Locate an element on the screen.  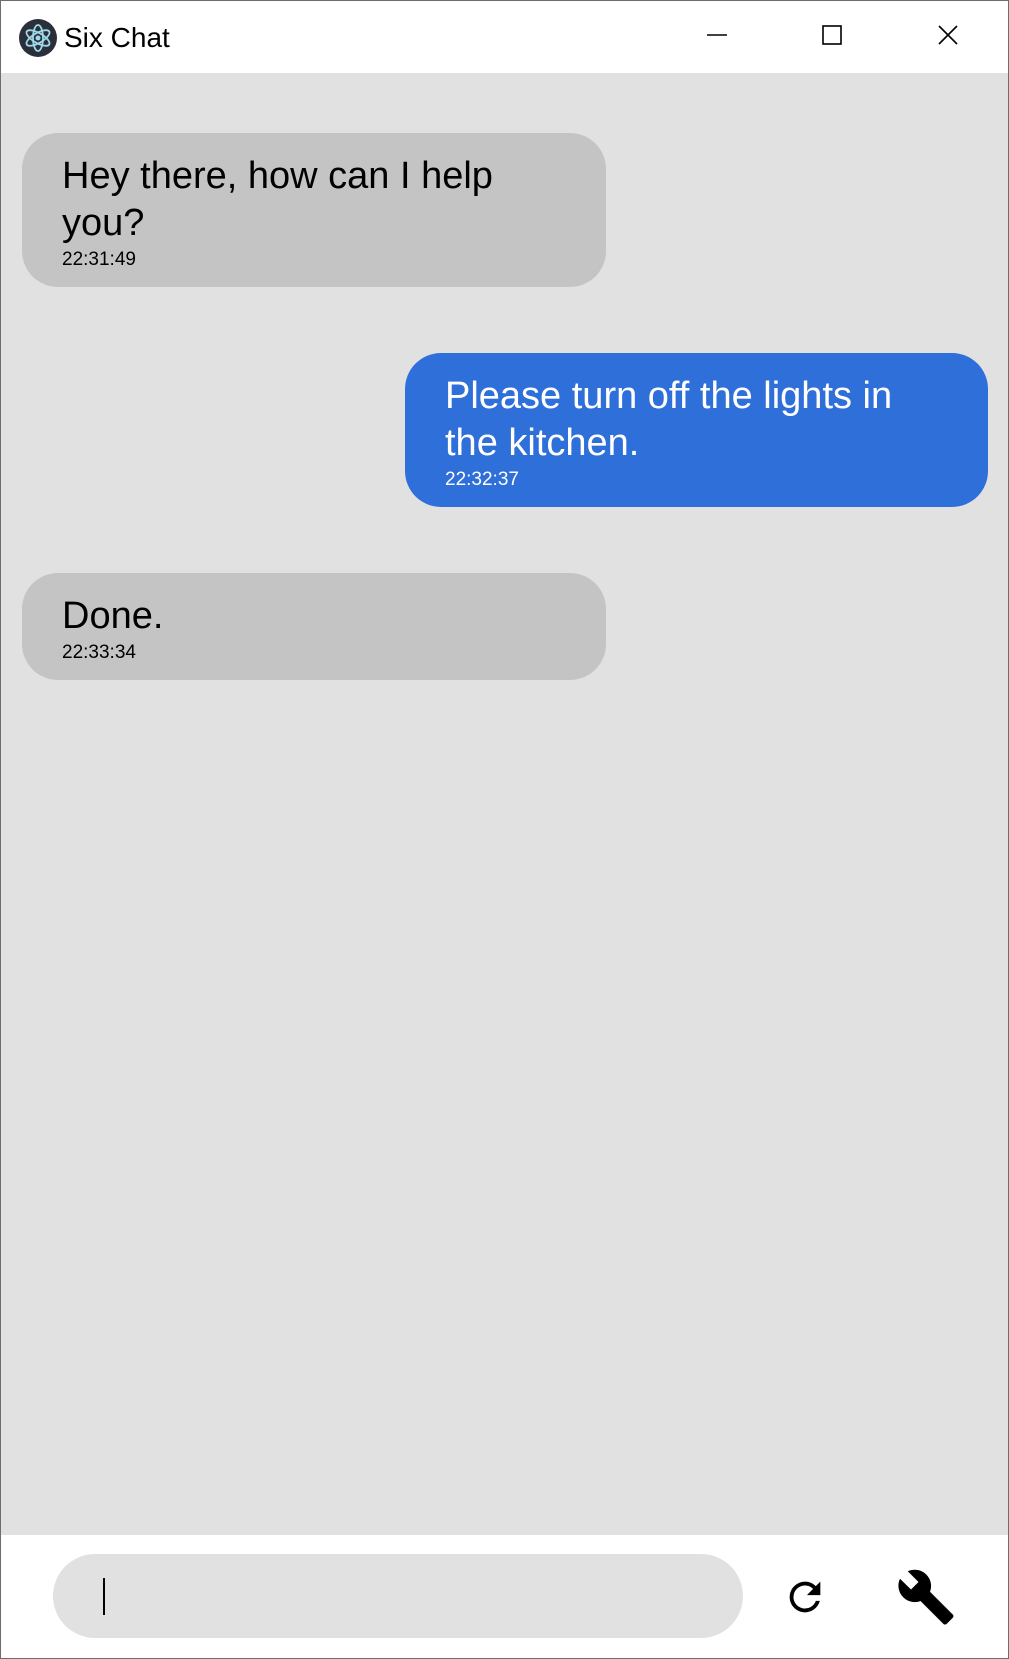
message-timestamp: 22:33:34 is located at coordinates (99, 652).